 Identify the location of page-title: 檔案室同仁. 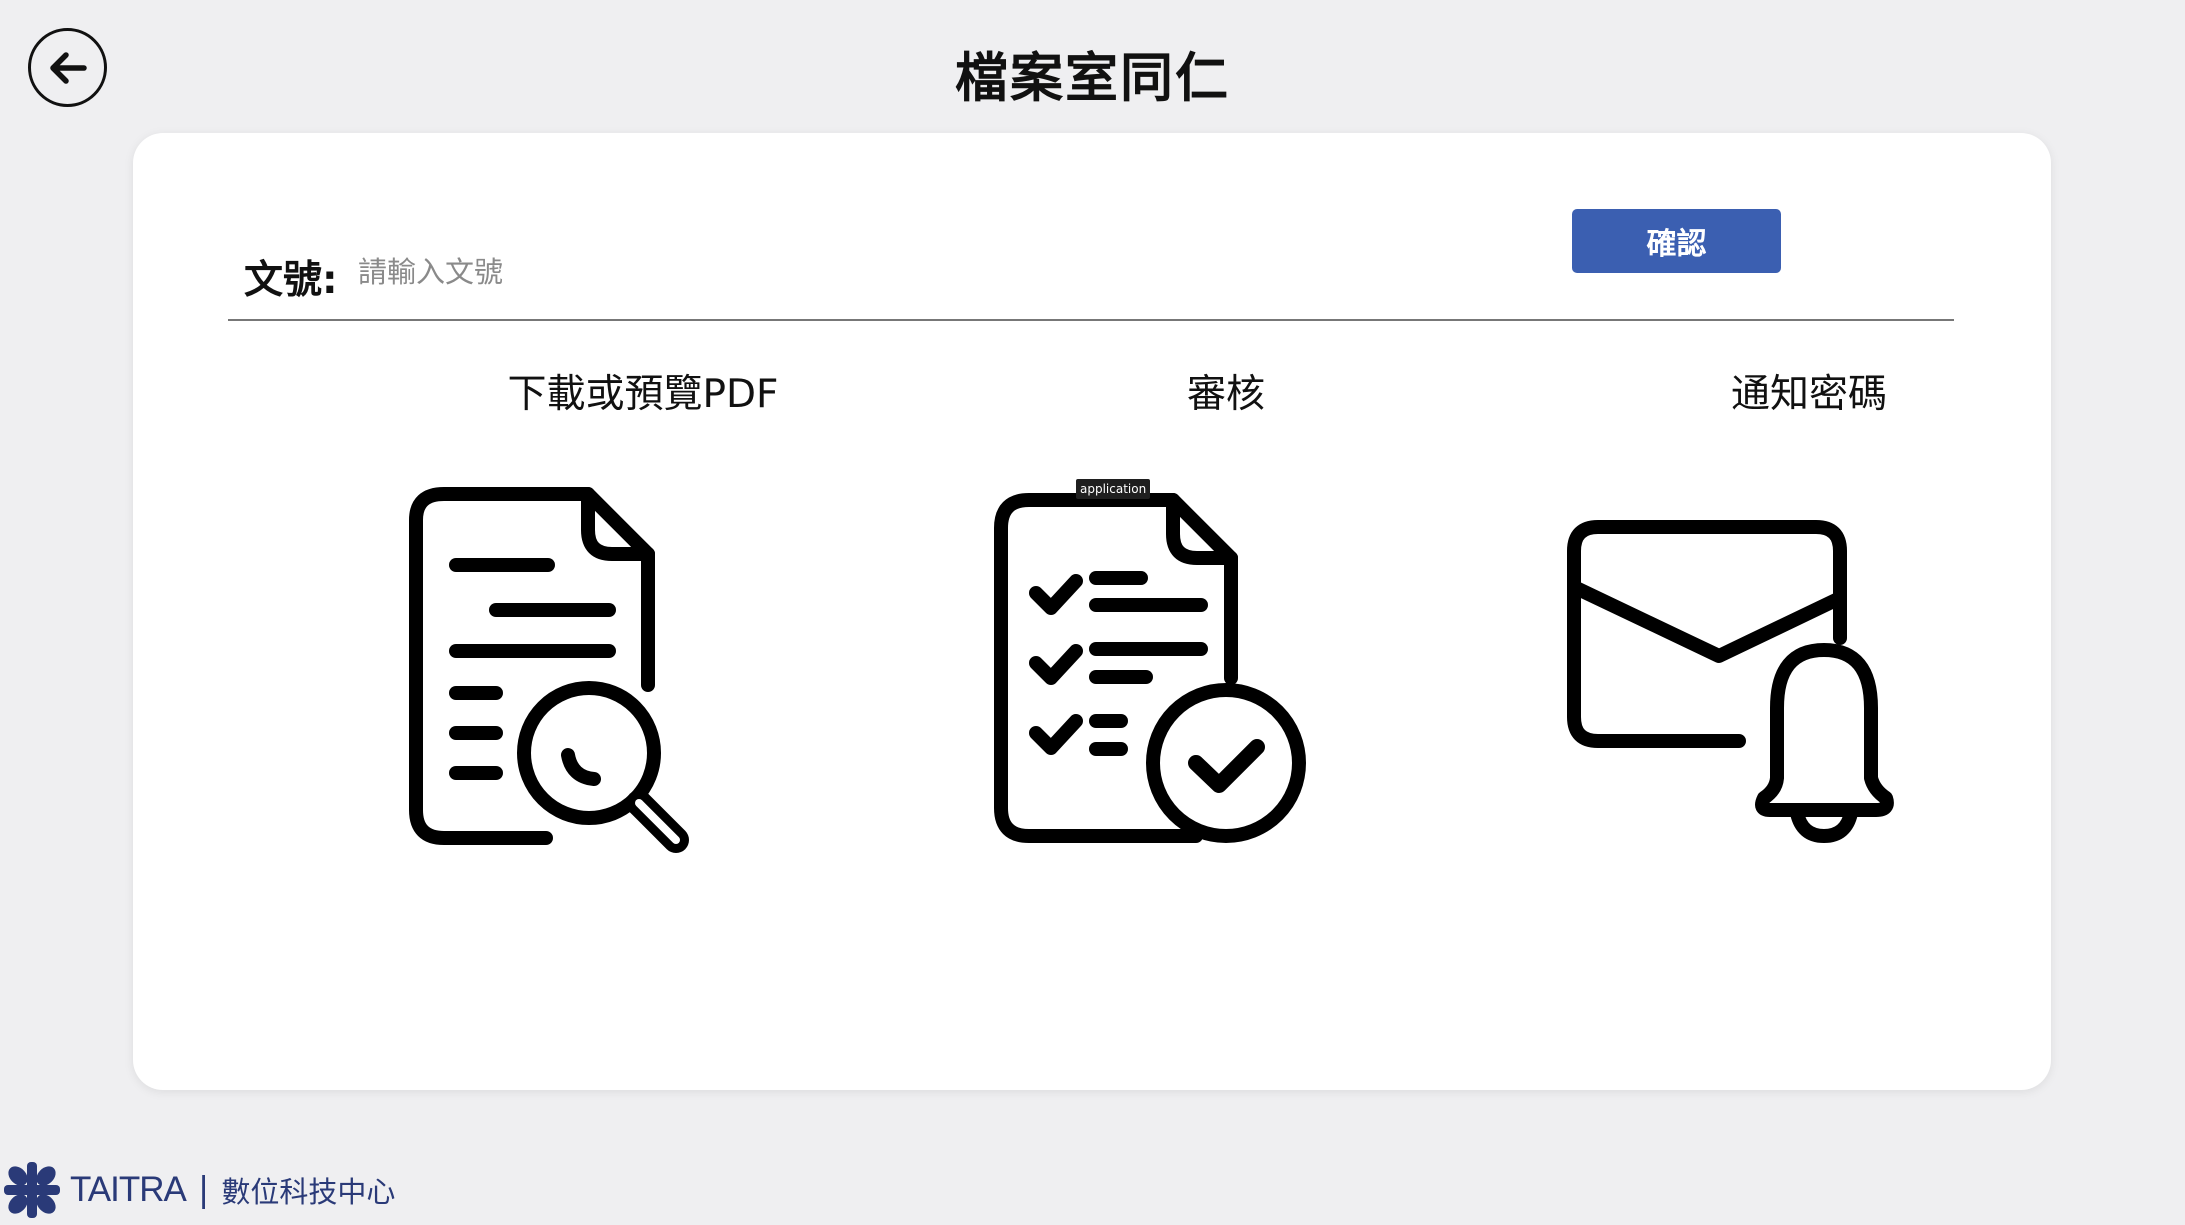
(1092, 78).